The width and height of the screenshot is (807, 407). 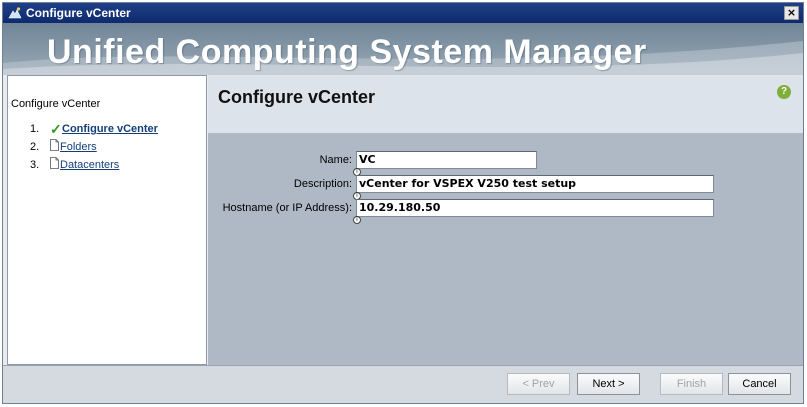 I want to click on banner: Unified Computing System Manager, so click(x=403, y=49).